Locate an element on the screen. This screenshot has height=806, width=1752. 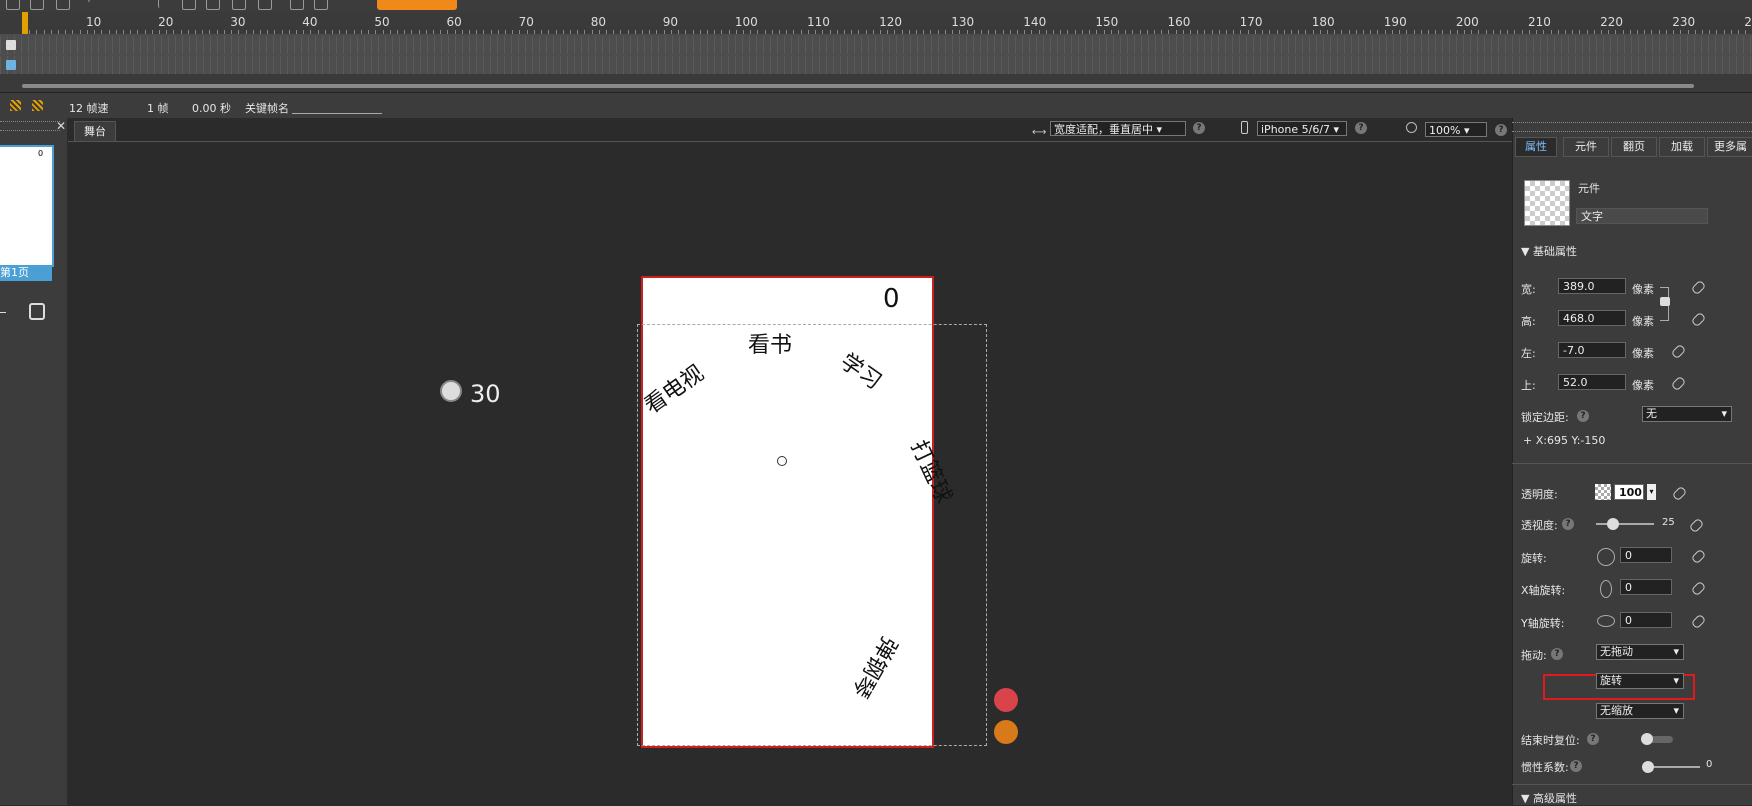
advanced-section-header: ▼ 高级属性 is located at coordinates (1549, 798).